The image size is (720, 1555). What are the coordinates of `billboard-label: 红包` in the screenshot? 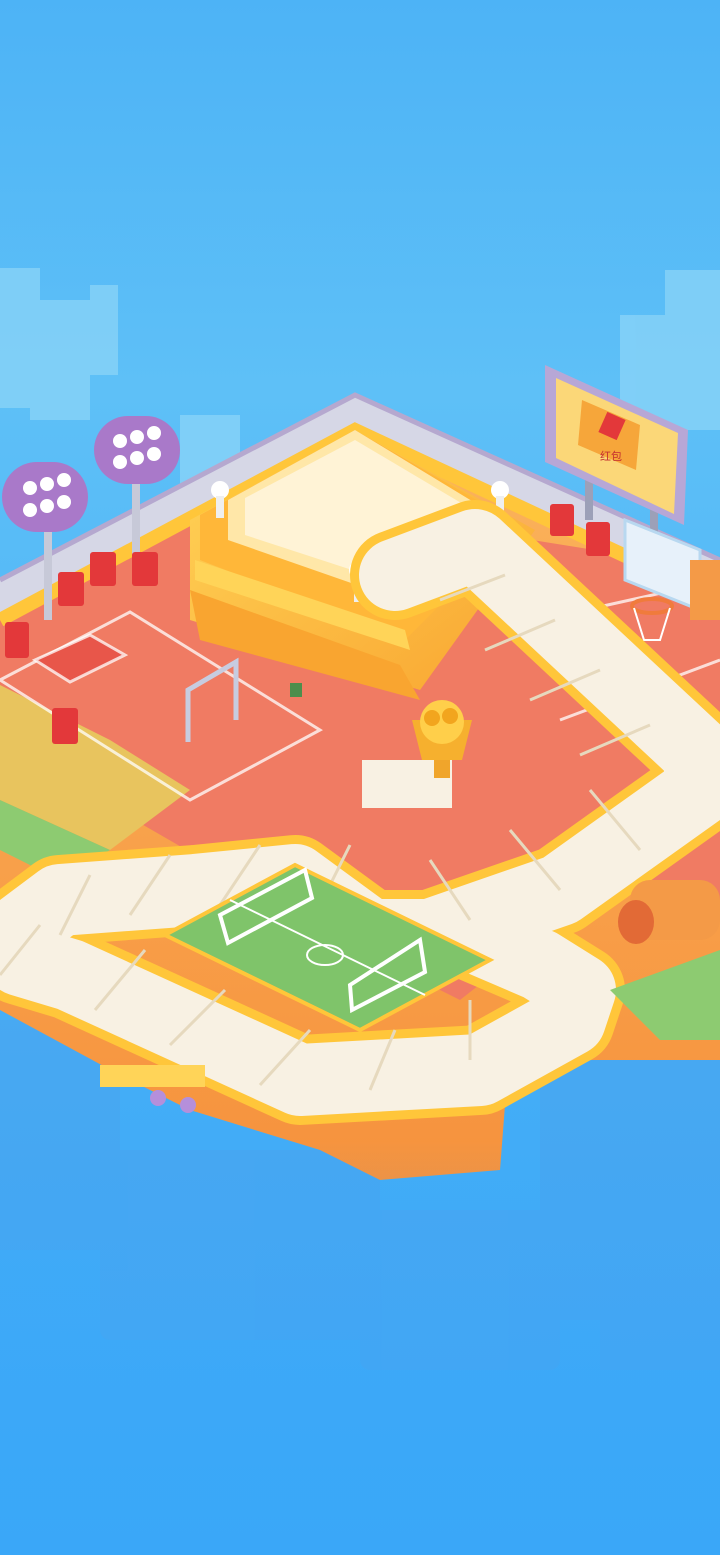 It's located at (611, 456).